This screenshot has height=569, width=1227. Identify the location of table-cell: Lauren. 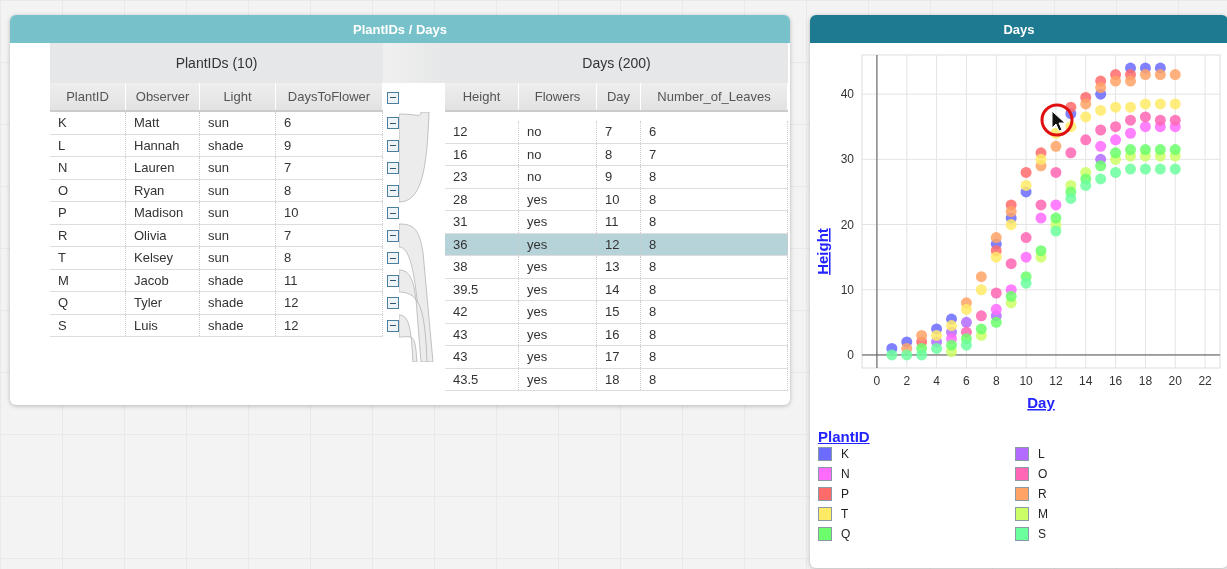
(163, 168).